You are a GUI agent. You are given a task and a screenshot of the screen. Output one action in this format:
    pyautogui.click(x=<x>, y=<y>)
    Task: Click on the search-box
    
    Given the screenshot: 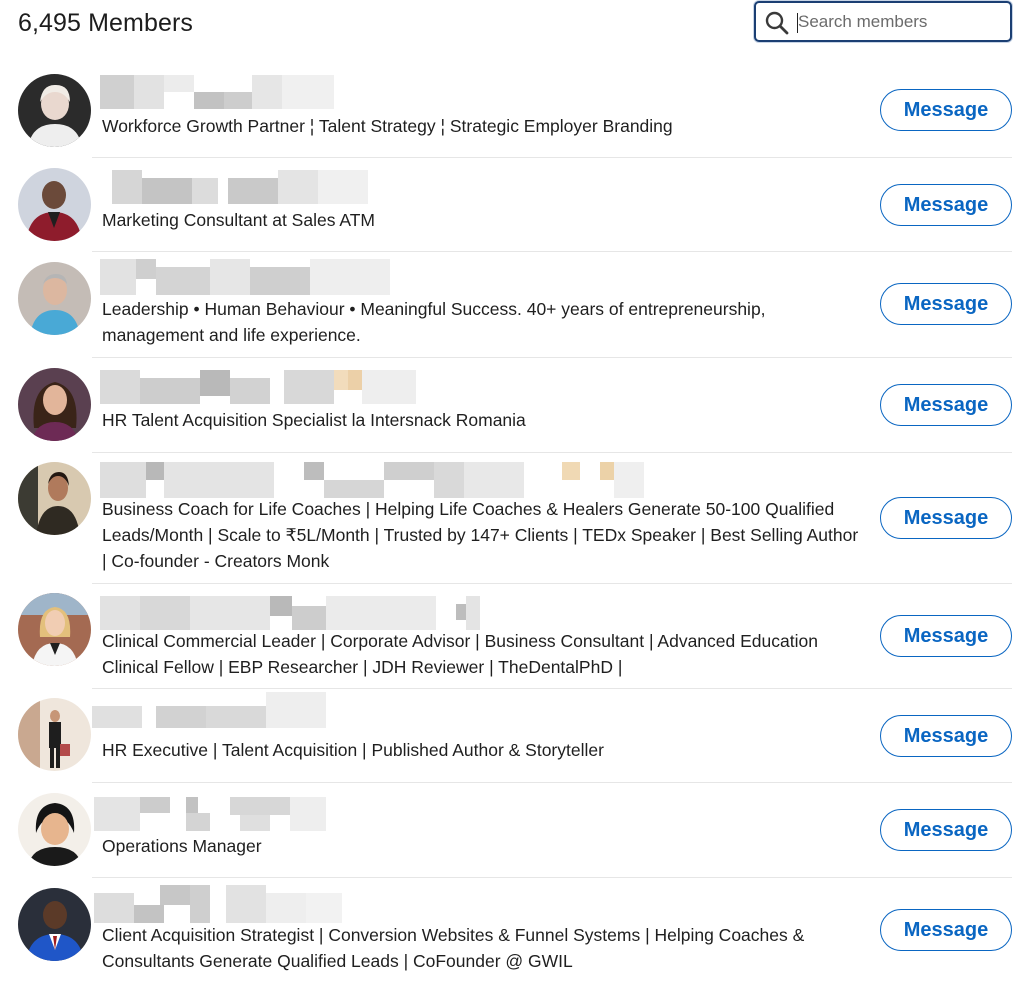 What is the action you would take?
    pyautogui.click(x=883, y=21)
    